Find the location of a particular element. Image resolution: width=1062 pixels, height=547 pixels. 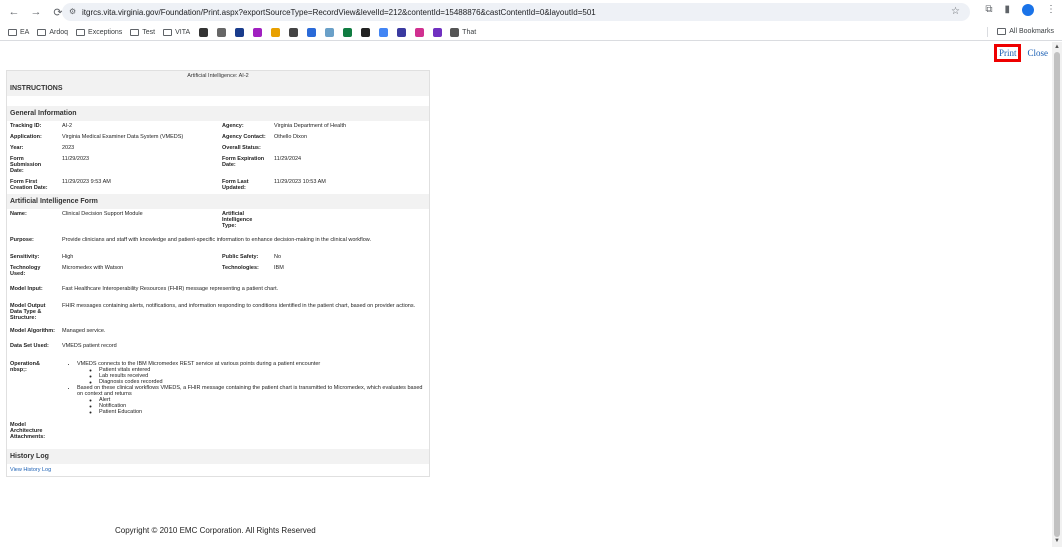

bookmarks-divider is located at coordinates (987, 32).